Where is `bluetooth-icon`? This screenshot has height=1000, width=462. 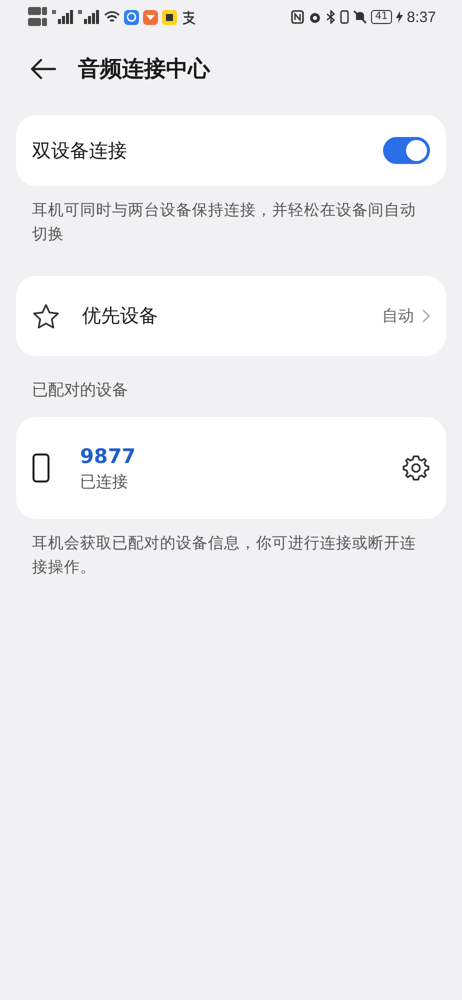
bluetooth-icon is located at coordinates (331, 17).